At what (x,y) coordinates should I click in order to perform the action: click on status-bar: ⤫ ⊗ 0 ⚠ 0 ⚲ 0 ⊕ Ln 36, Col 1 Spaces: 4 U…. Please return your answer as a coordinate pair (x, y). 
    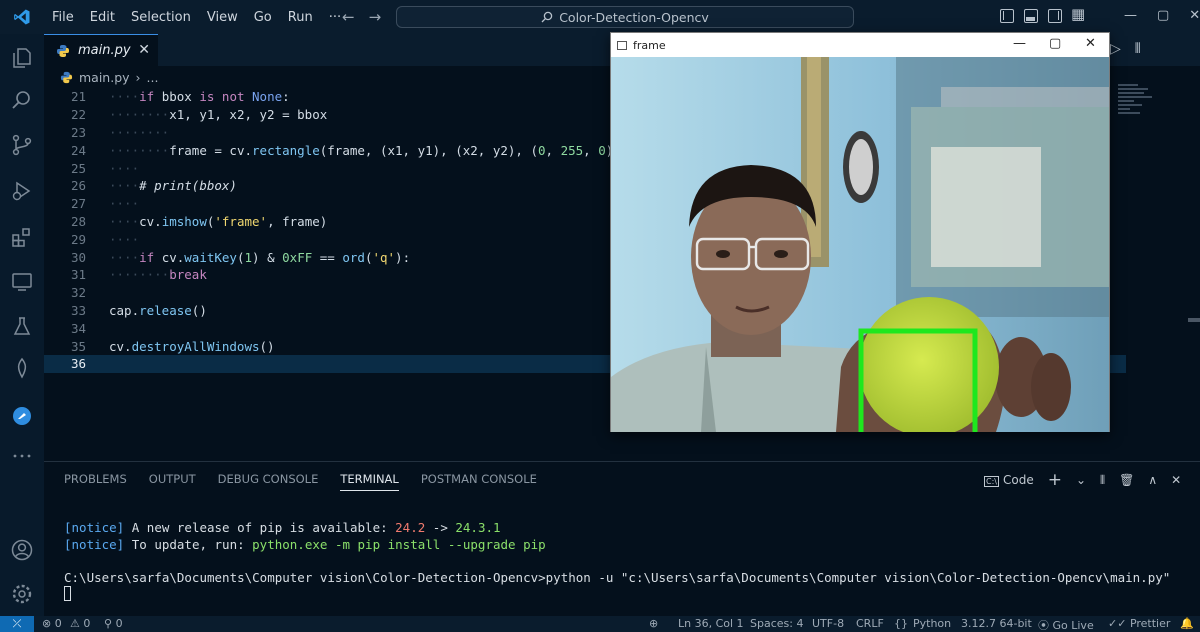
    Looking at the image, I should click on (600, 624).